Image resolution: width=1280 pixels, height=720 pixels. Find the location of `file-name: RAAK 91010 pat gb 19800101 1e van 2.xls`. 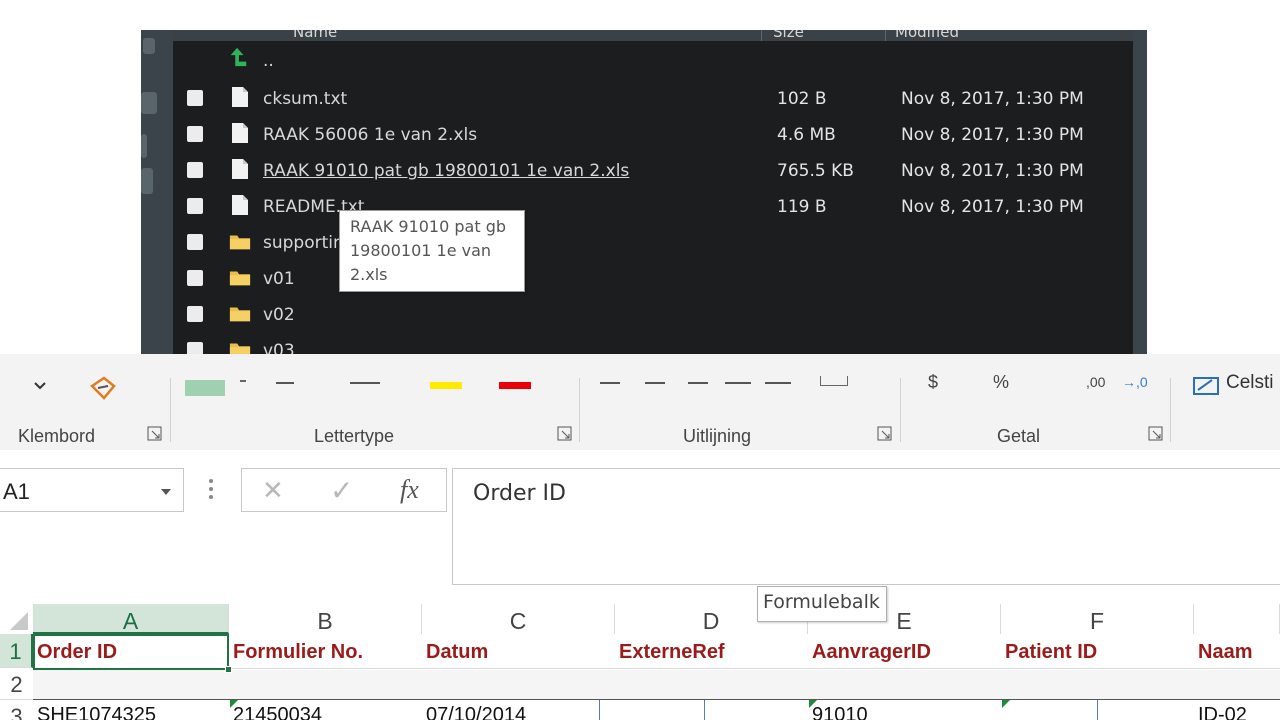

file-name: RAAK 91010 pat gb 19800101 1e van 2.xls is located at coordinates (446, 171).